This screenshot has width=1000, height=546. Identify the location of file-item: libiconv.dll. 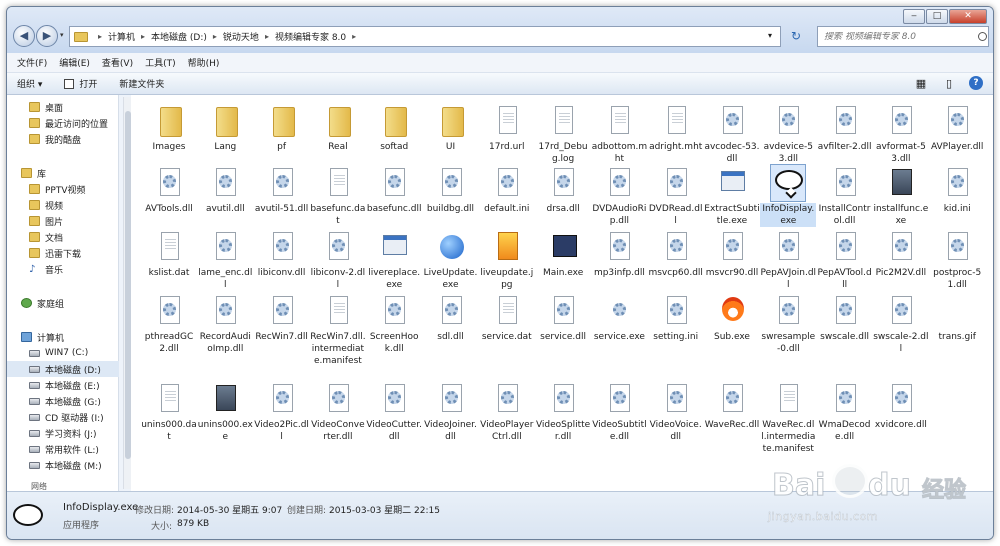
(282, 254).